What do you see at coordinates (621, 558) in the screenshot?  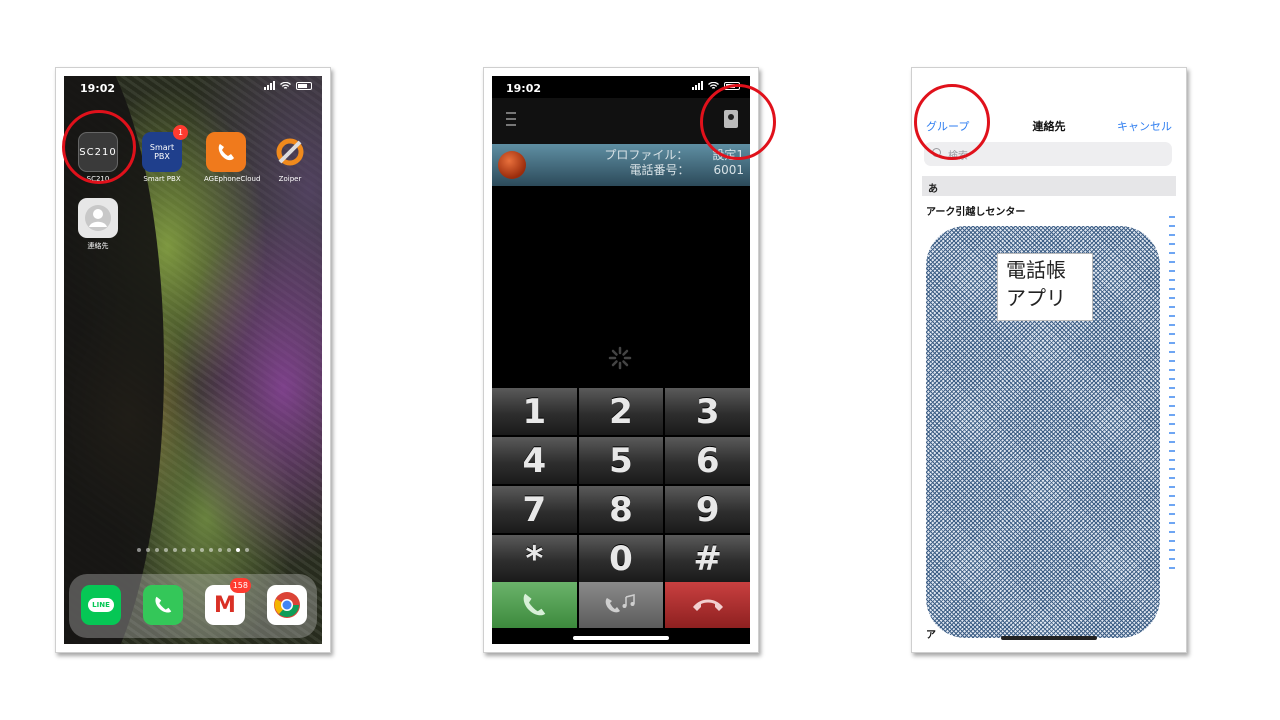 I see `key-0: 0` at bounding box center [621, 558].